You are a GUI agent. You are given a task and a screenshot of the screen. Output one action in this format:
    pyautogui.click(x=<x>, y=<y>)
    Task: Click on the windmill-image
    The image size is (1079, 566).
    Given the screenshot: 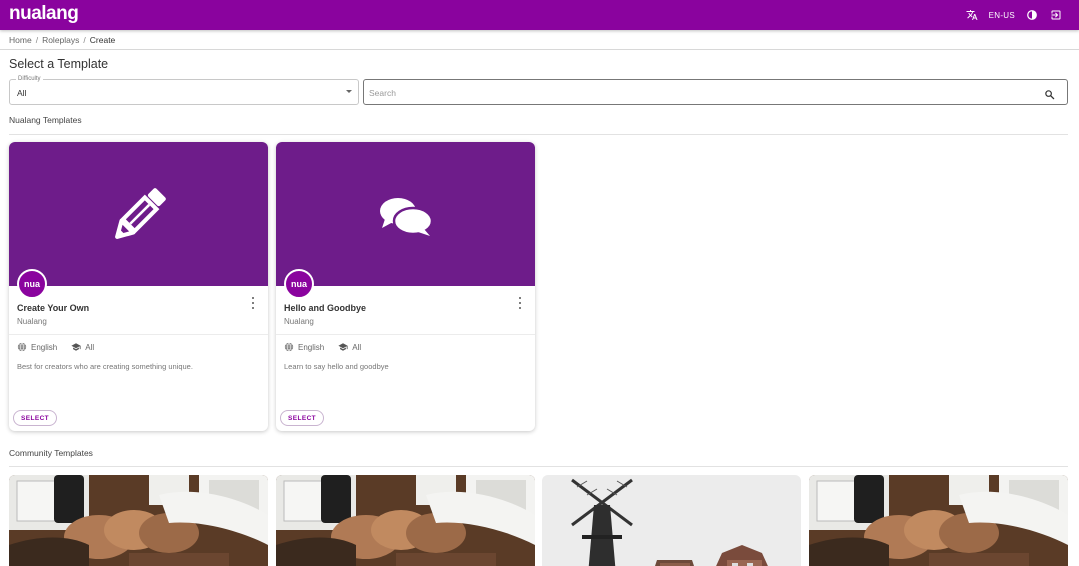 What is the action you would take?
    pyautogui.click(x=671, y=520)
    